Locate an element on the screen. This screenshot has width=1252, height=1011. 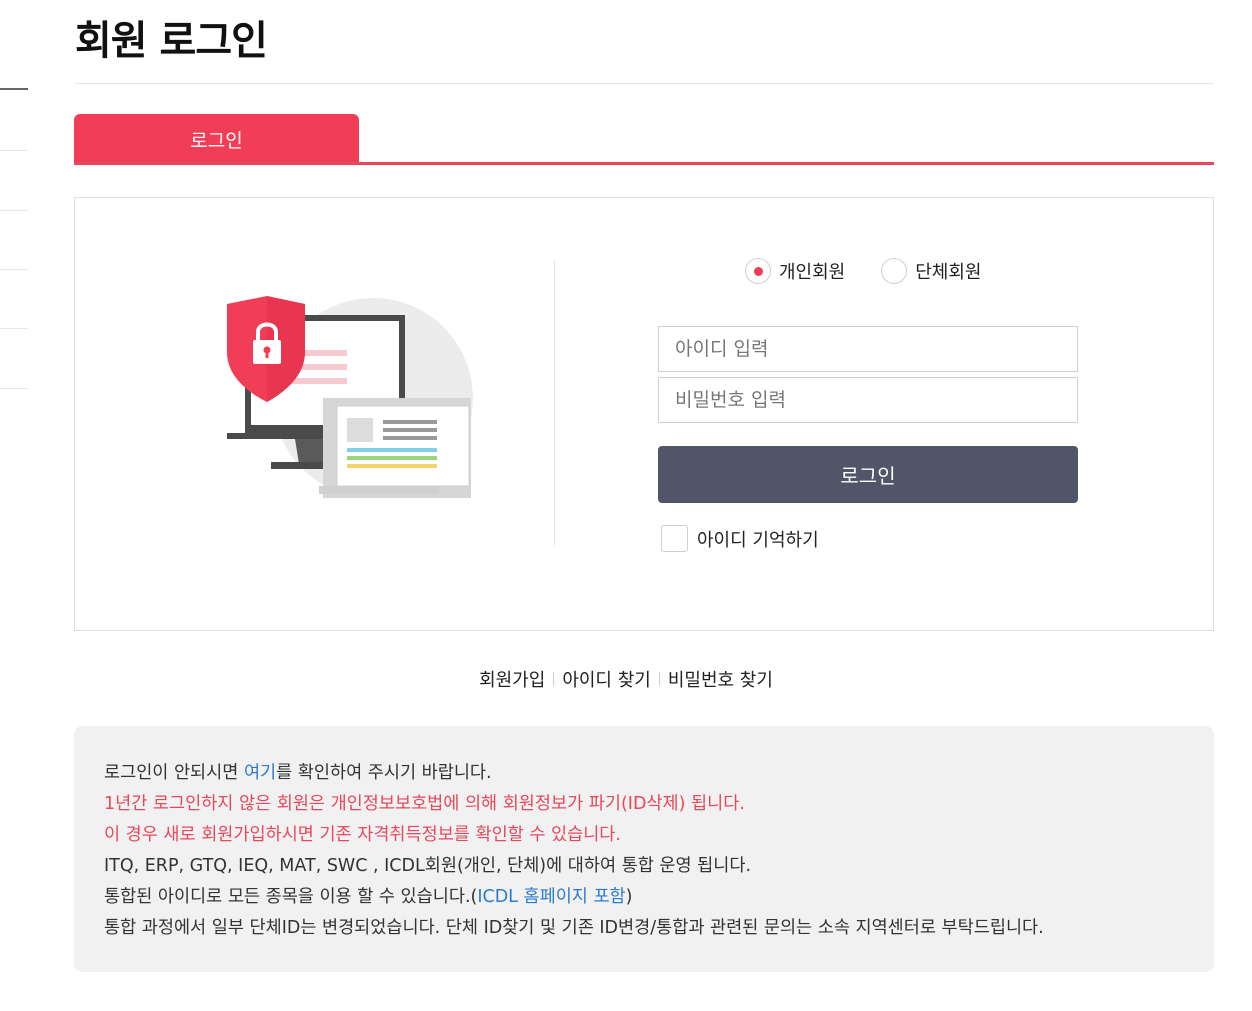
radio-individual-label: 개인회원 is located at coordinates (812, 272).